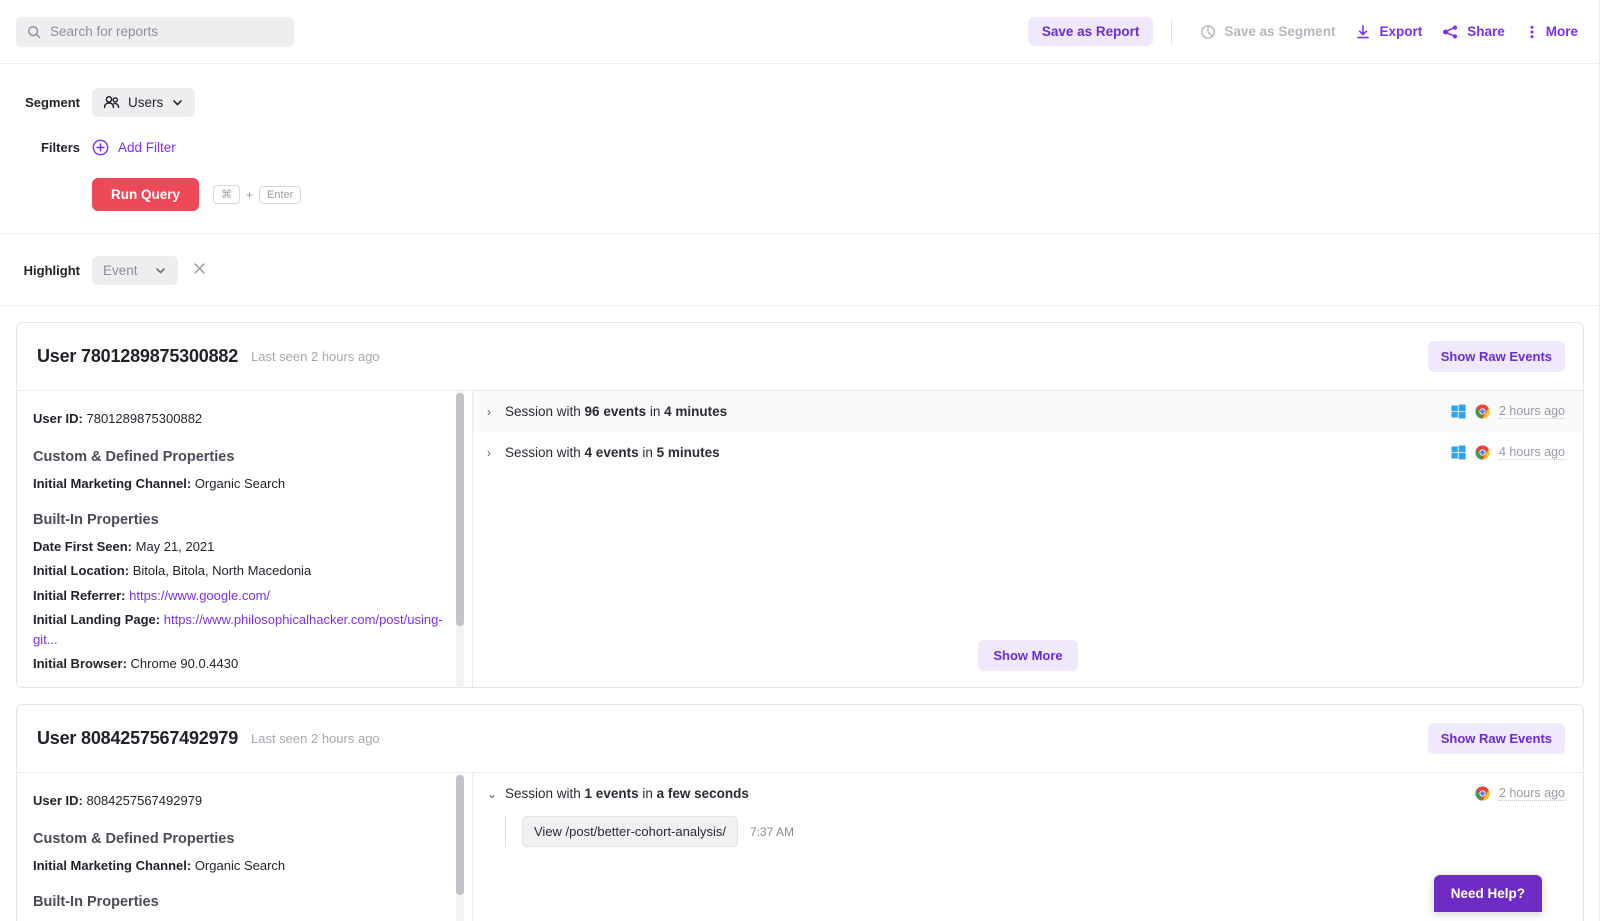 The image size is (1600, 921). I want to click on user-id-value: 7801289875300882, so click(144, 418).